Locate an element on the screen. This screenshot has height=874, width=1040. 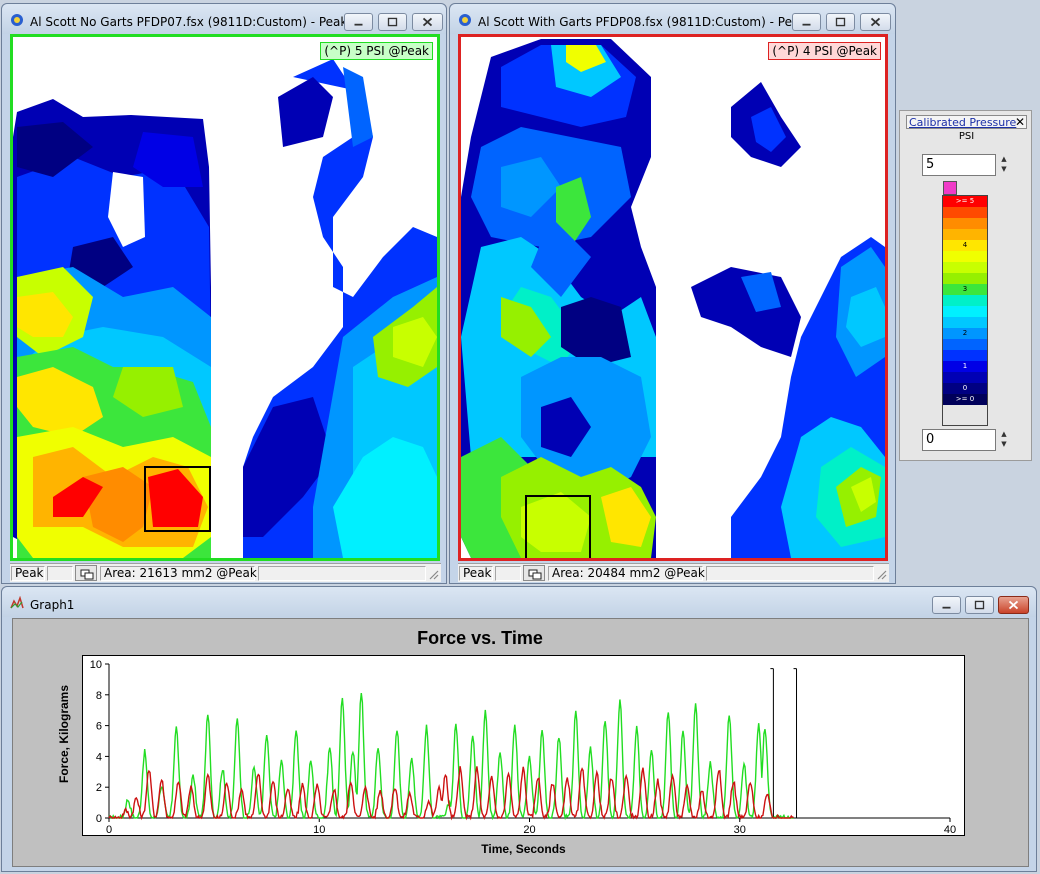
x-tick-label: 30 is located at coordinates (740, 829).